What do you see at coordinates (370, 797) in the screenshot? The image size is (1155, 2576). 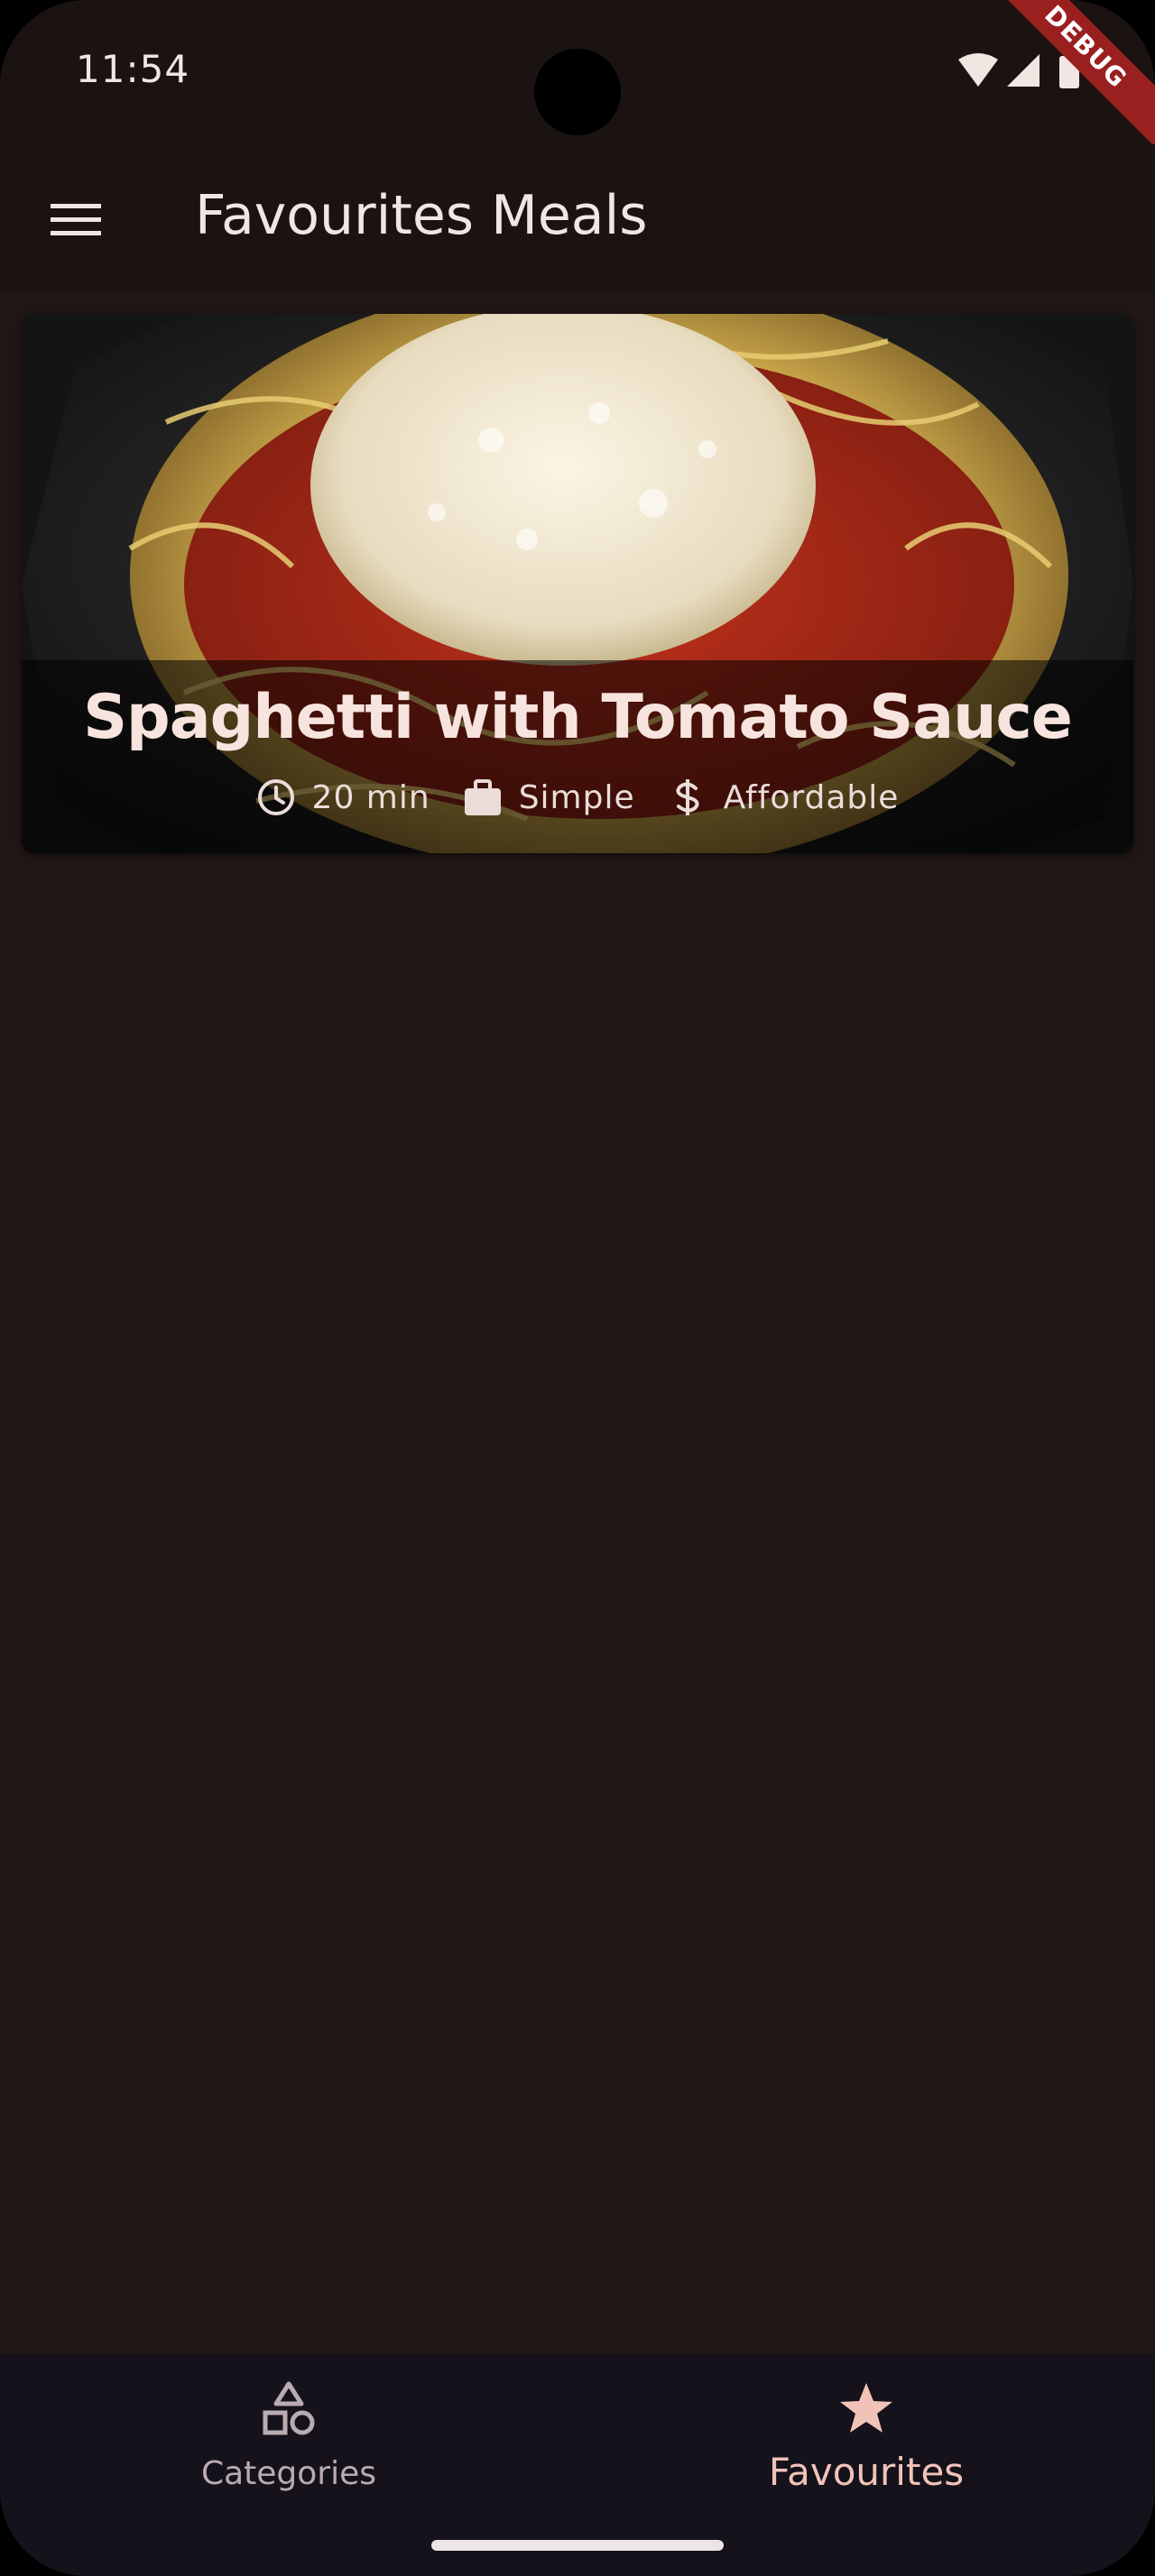 I see `trait-duration-label: 20 min` at bounding box center [370, 797].